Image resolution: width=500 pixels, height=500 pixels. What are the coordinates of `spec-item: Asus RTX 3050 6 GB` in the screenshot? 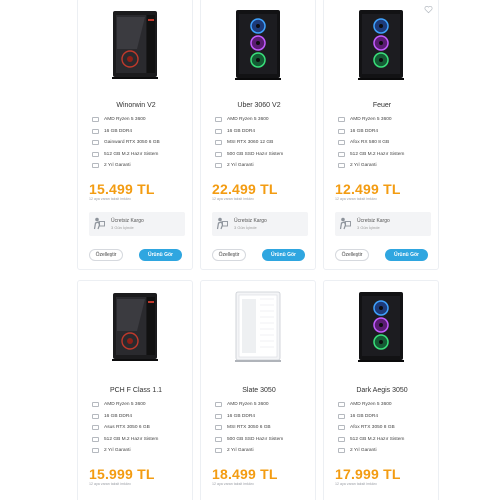 It's located at (142, 428).